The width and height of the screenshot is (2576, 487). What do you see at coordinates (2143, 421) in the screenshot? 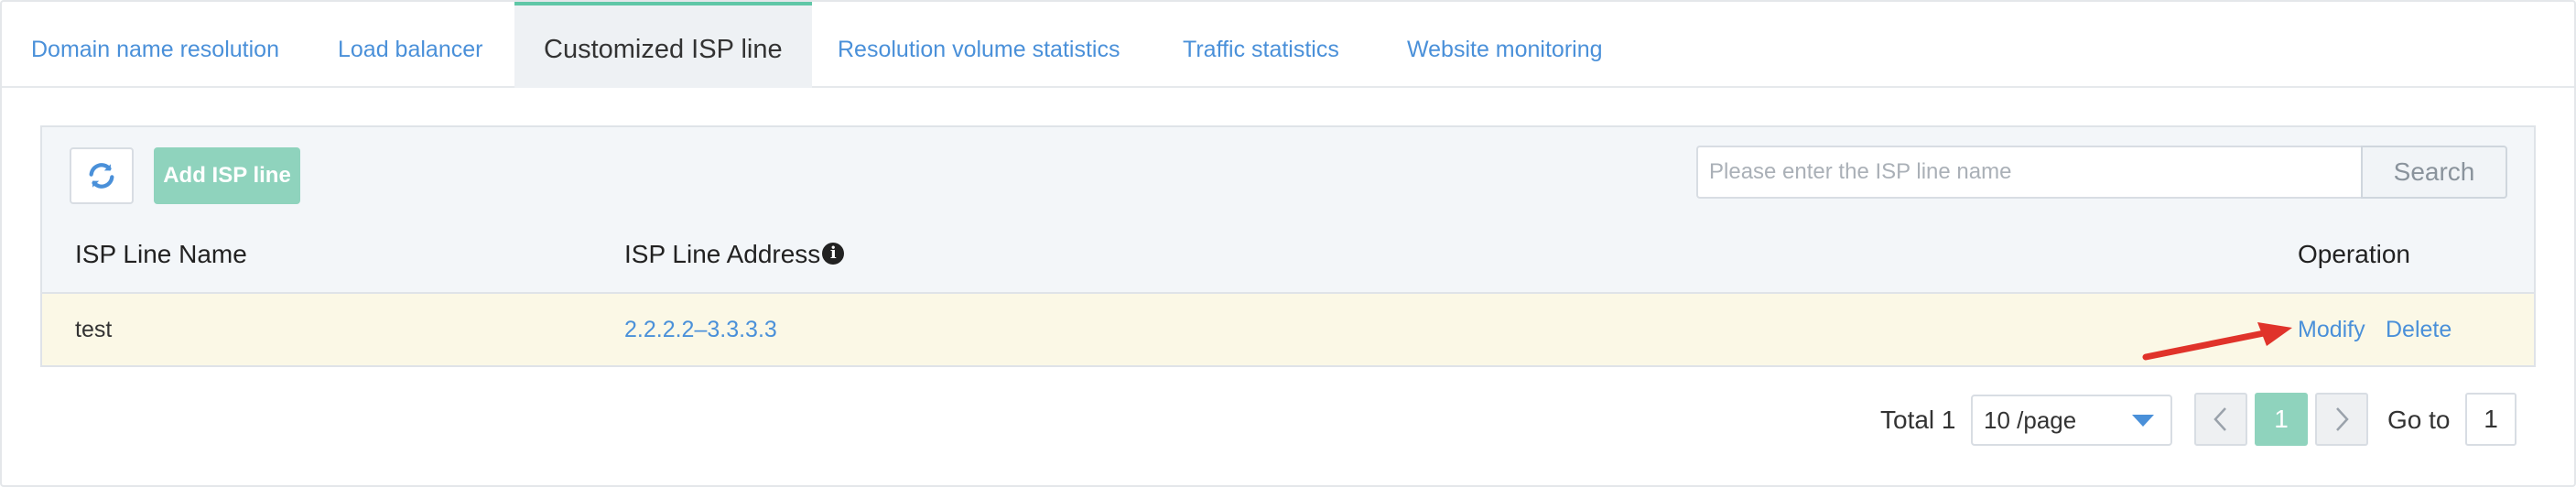
I see `chevron-down-icon` at bounding box center [2143, 421].